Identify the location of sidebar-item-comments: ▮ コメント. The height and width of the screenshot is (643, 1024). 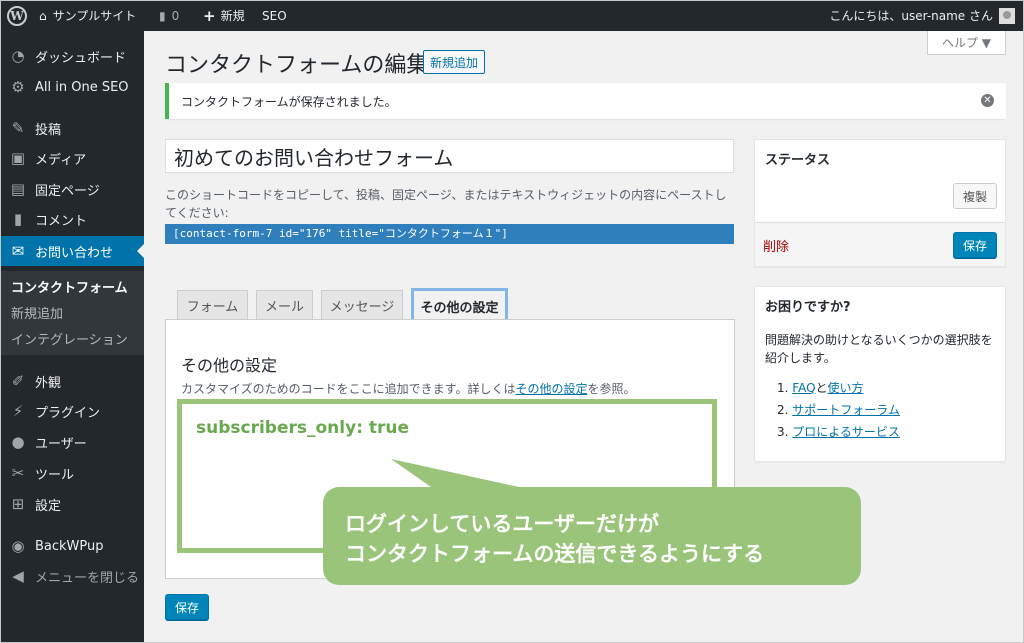
(72, 219).